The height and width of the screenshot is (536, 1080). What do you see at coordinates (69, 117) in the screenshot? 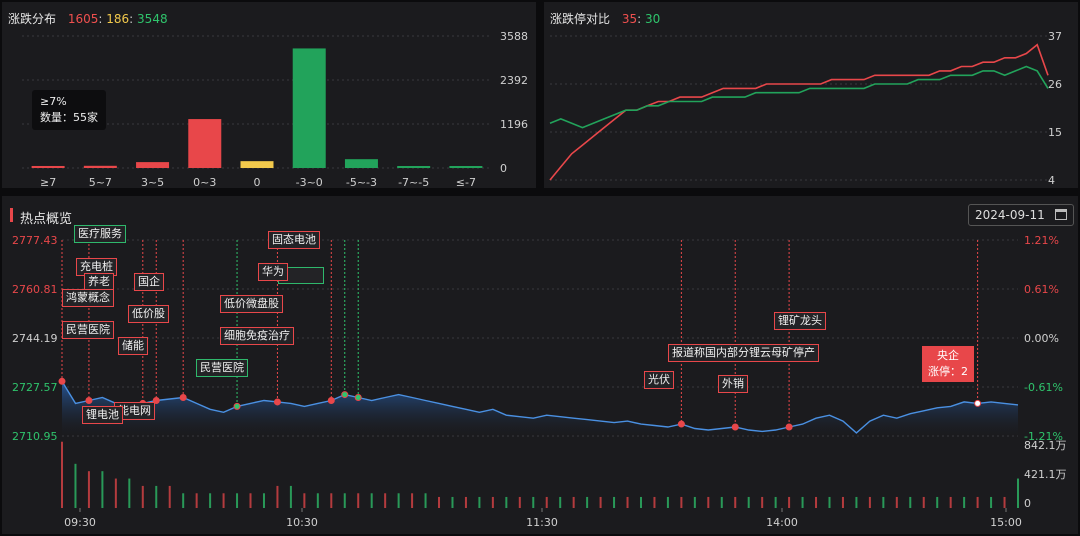
I see `tooltip-count: 数量：55家` at bounding box center [69, 117].